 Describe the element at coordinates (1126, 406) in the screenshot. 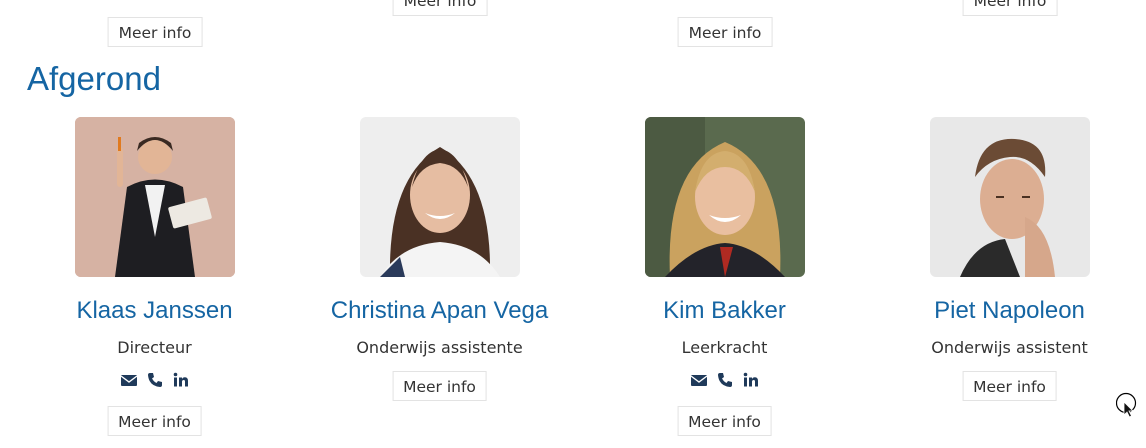

I see `mouse-cursor` at that location.